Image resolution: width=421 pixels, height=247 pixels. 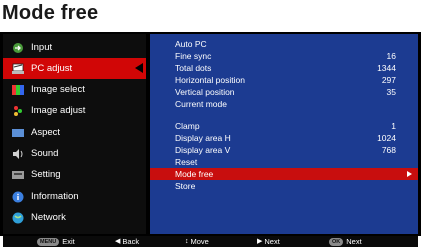 What do you see at coordinates (46, 174) in the screenshot?
I see `sidebar-item-label: Setting` at bounding box center [46, 174].